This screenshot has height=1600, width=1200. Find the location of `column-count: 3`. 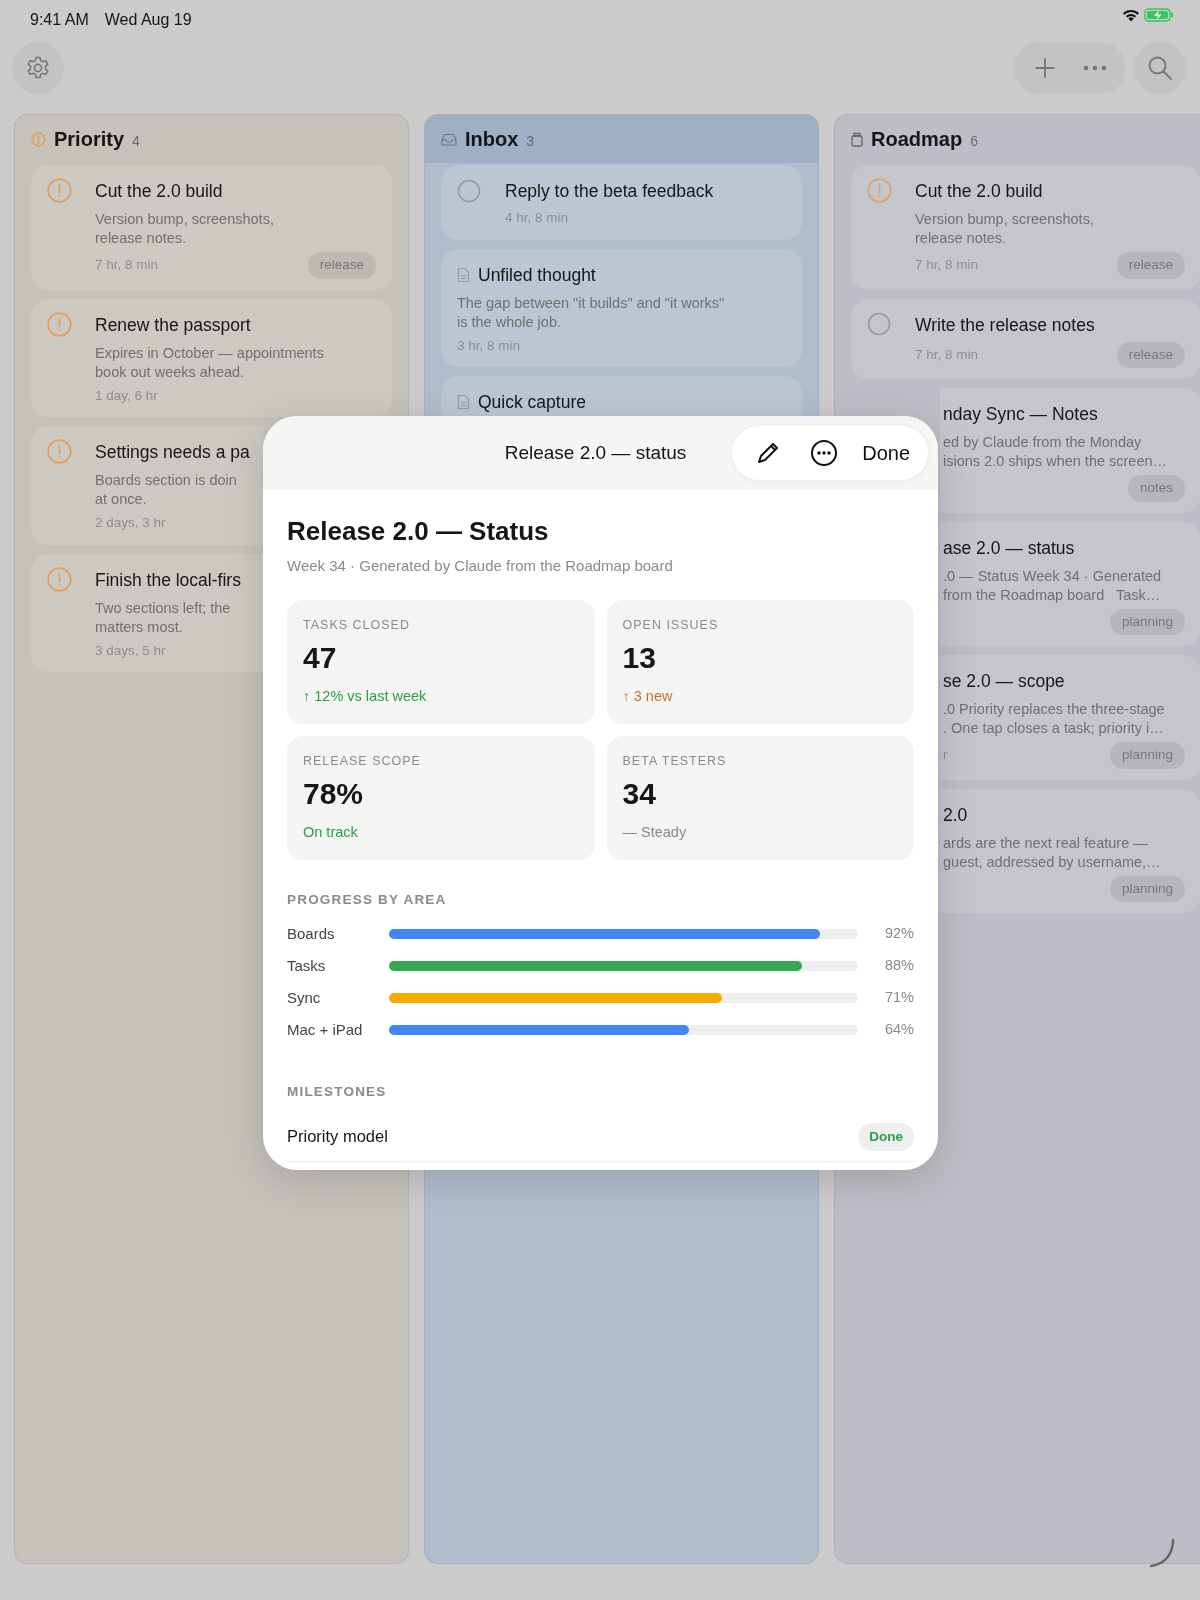

column-count: 3 is located at coordinates (530, 141).